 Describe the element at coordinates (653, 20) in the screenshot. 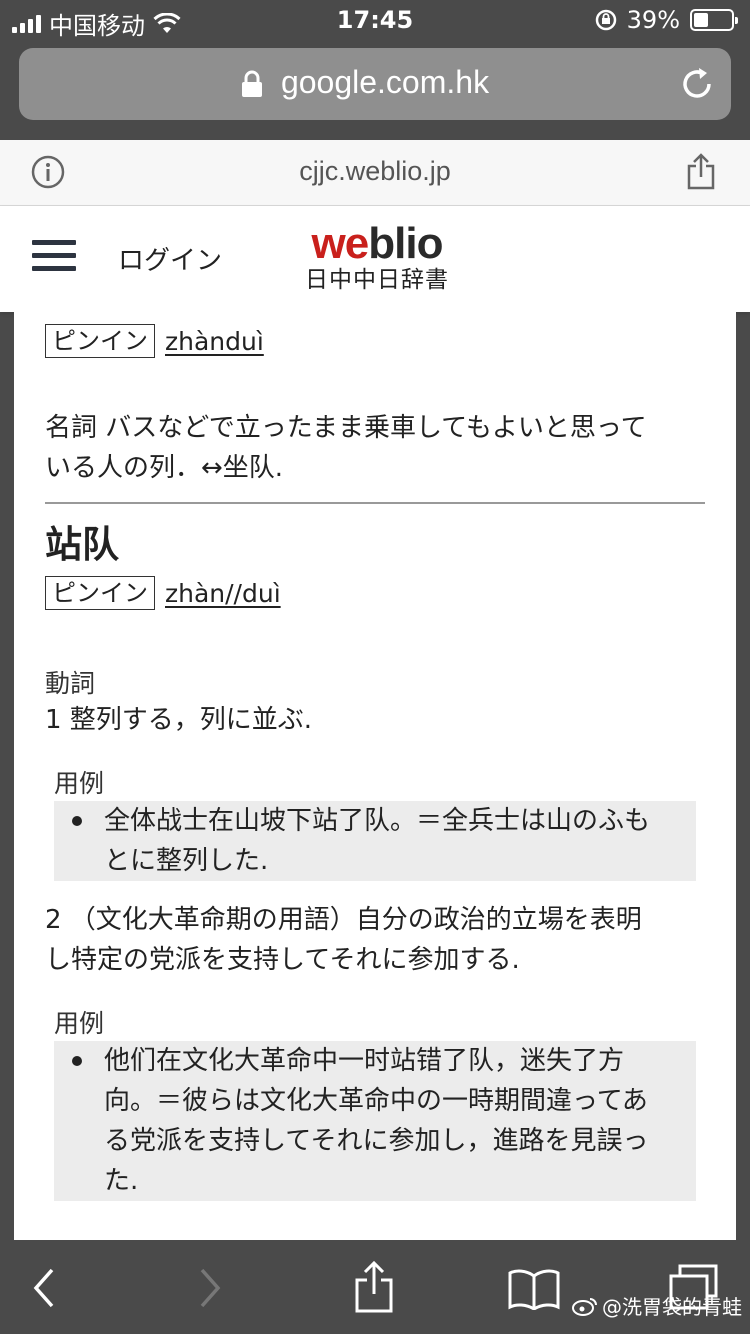

I see `battery-percent: 39%` at that location.